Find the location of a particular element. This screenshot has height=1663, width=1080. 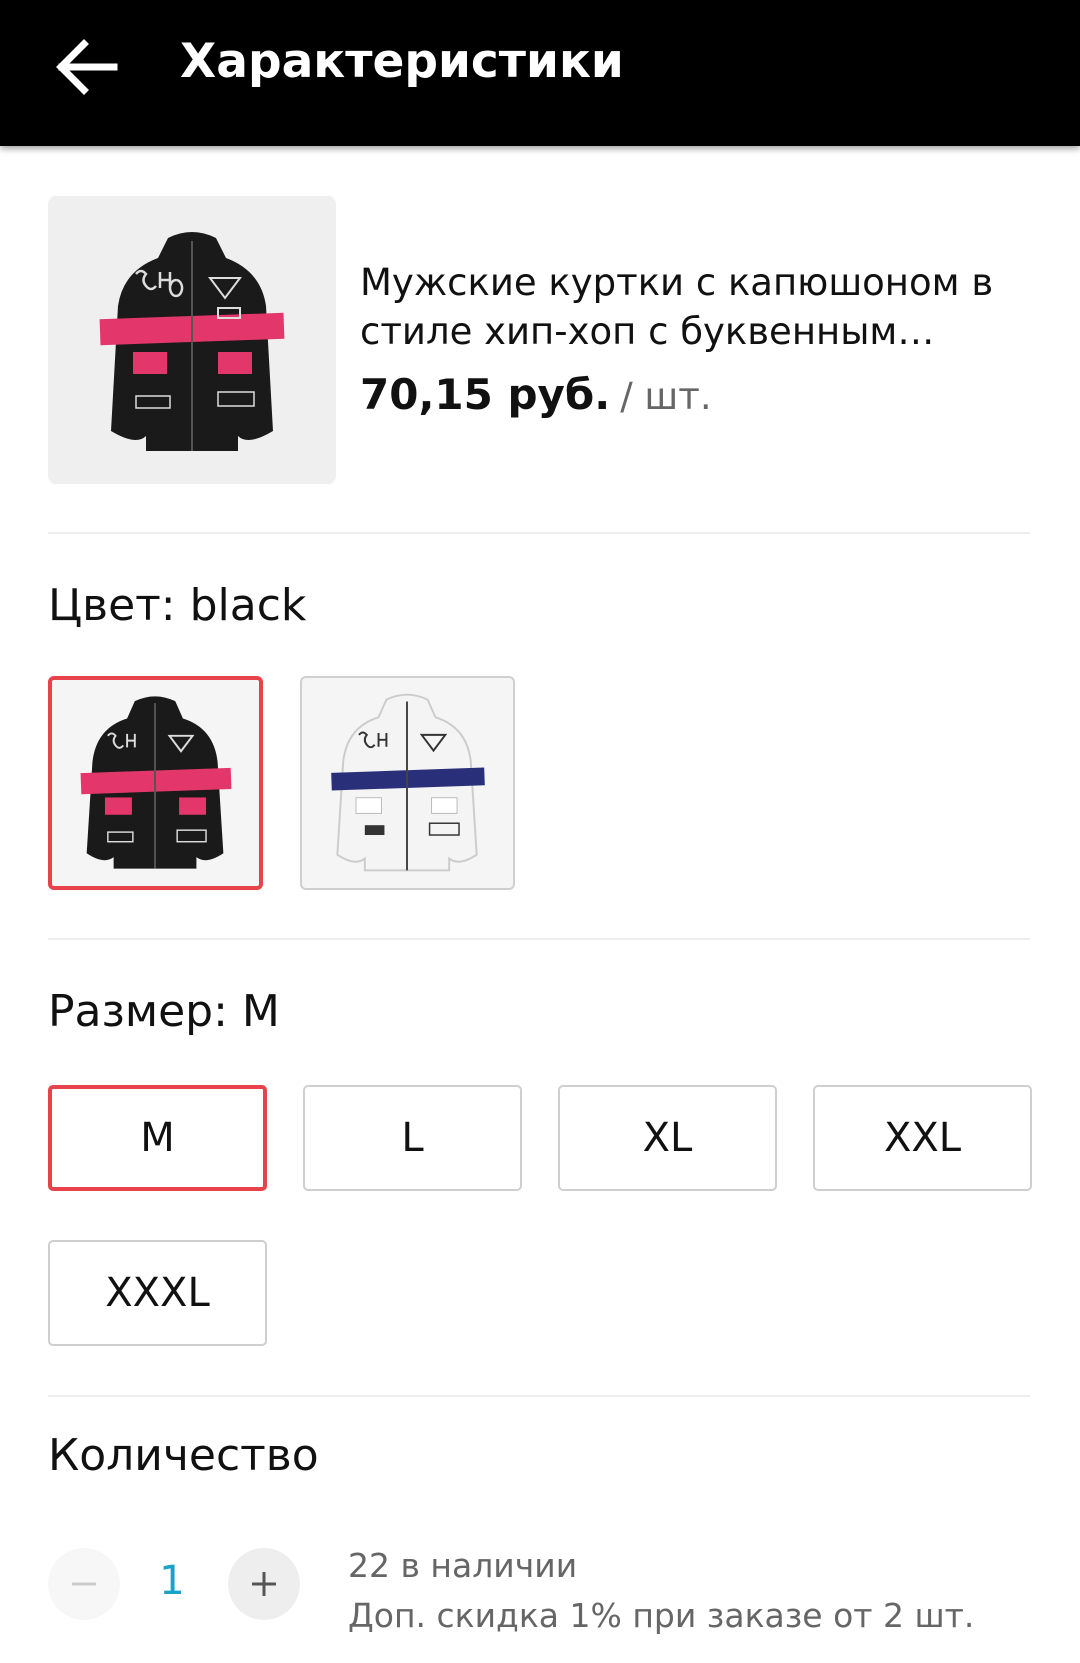

color-option-black is located at coordinates (155, 783).